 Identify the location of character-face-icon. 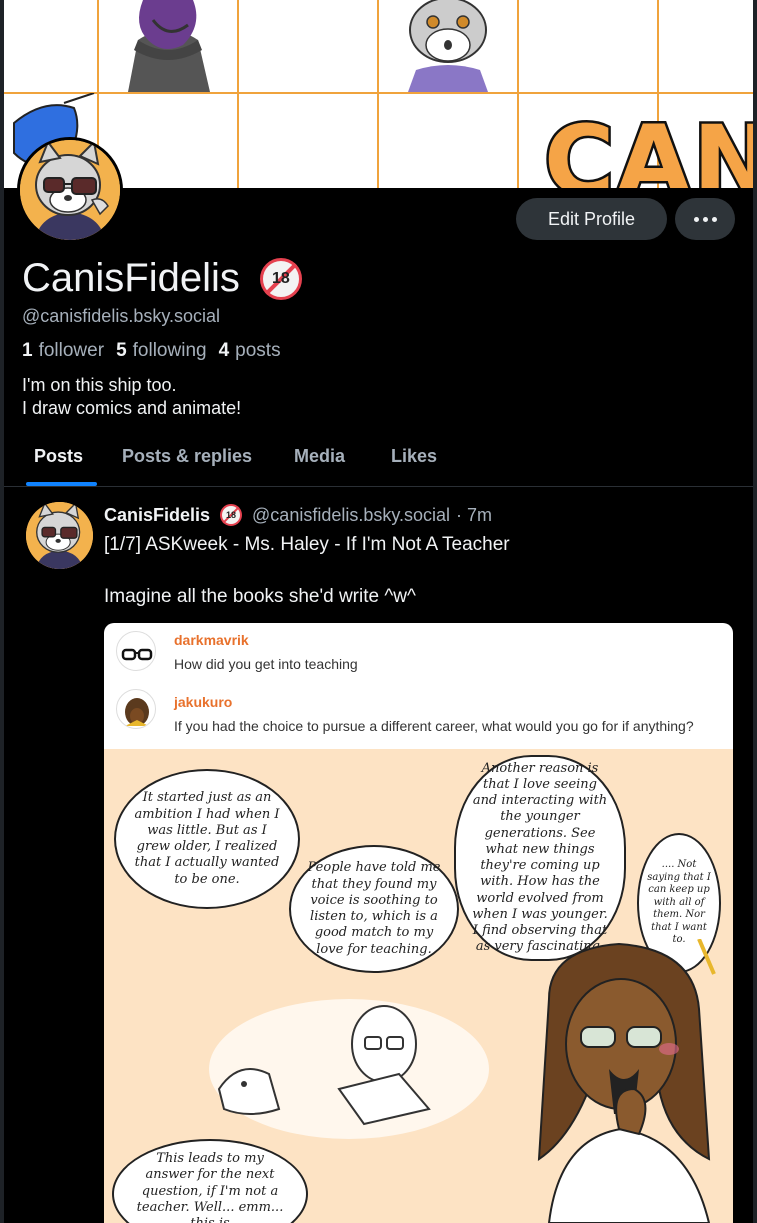
(137, 712).